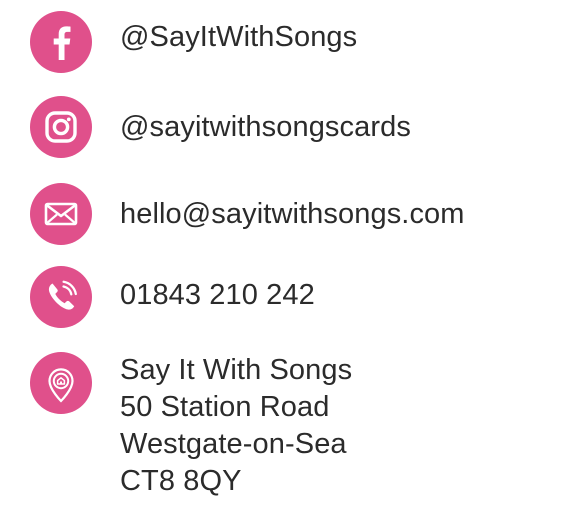  What do you see at coordinates (61, 127) in the screenshot?
I see `instagram-icon` at bounding box center [61, 127].